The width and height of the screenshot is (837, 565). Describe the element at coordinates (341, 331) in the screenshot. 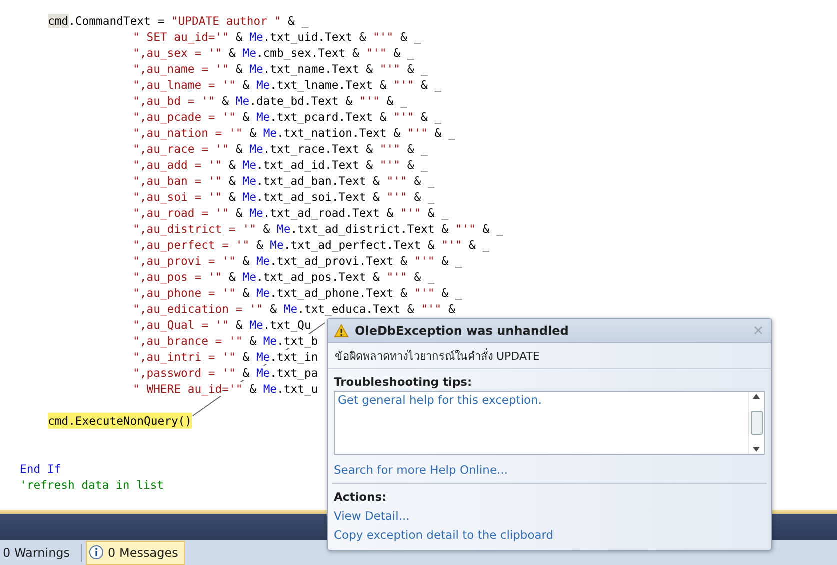

I see `warning-icon` at that location.